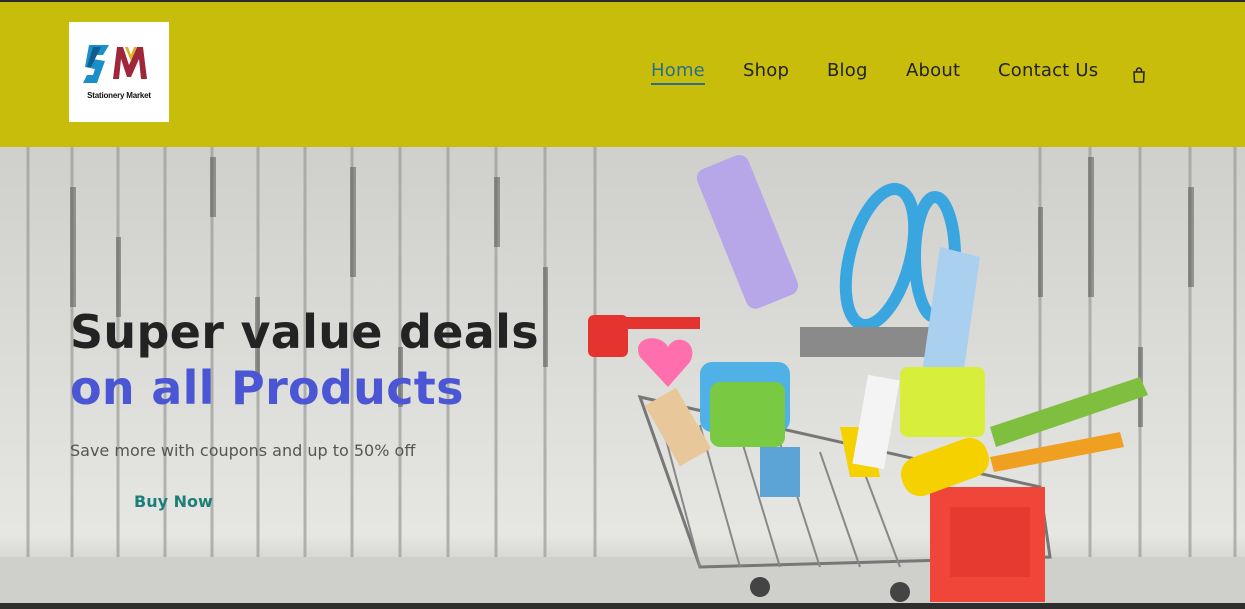 This screenshot has width=1245, height=609. Describe the element at coordinates (1048, 70) in the screenshot. I see `nav-contact-us: Contact Us` at that location.